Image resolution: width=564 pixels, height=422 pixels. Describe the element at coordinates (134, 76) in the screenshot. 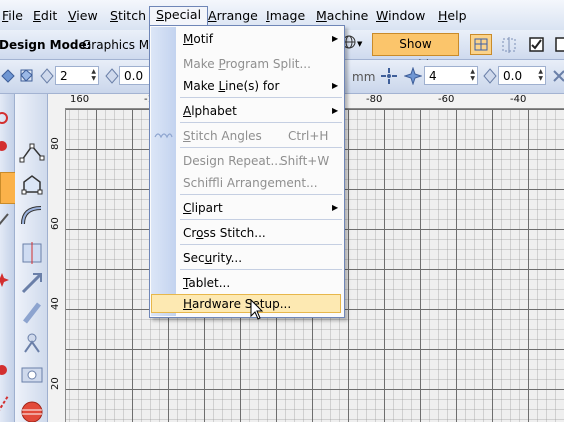

I see `offset-spinner-value: 0.0` at that location.